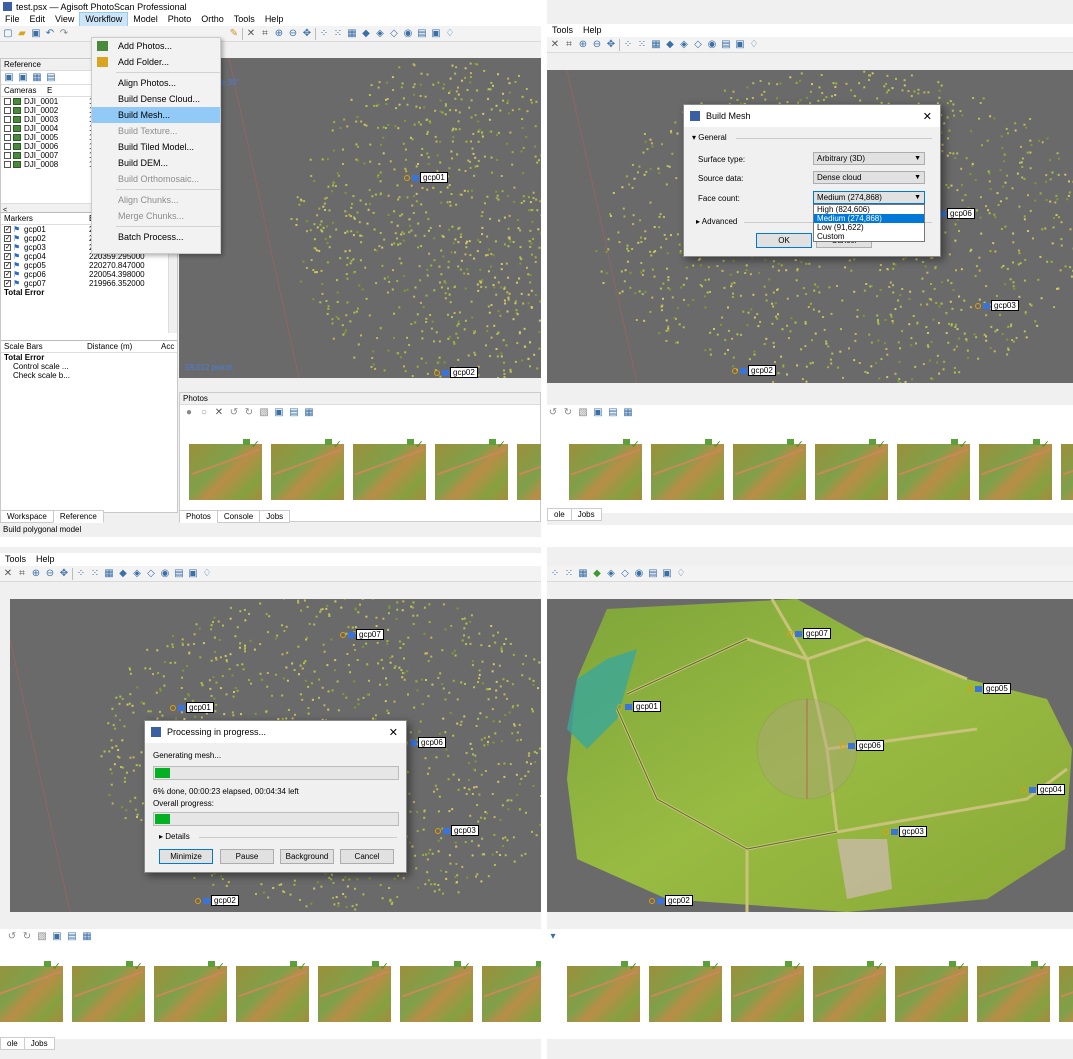 The height and width of the screenshot is (1059, 1073). What do you see at coordinates (38, 19) in the screenshot?
I see `menu-edit: Edit` at bounding box center [38, 19].